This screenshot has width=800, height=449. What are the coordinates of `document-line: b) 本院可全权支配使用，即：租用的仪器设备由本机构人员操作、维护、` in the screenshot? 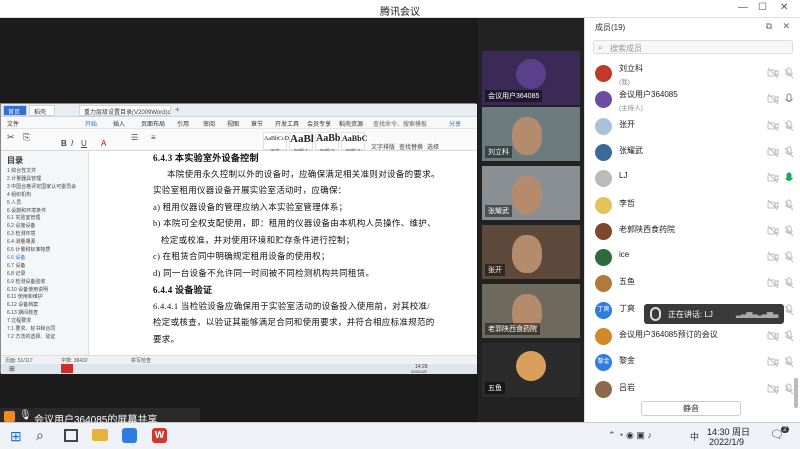 It's located at (294, 223).